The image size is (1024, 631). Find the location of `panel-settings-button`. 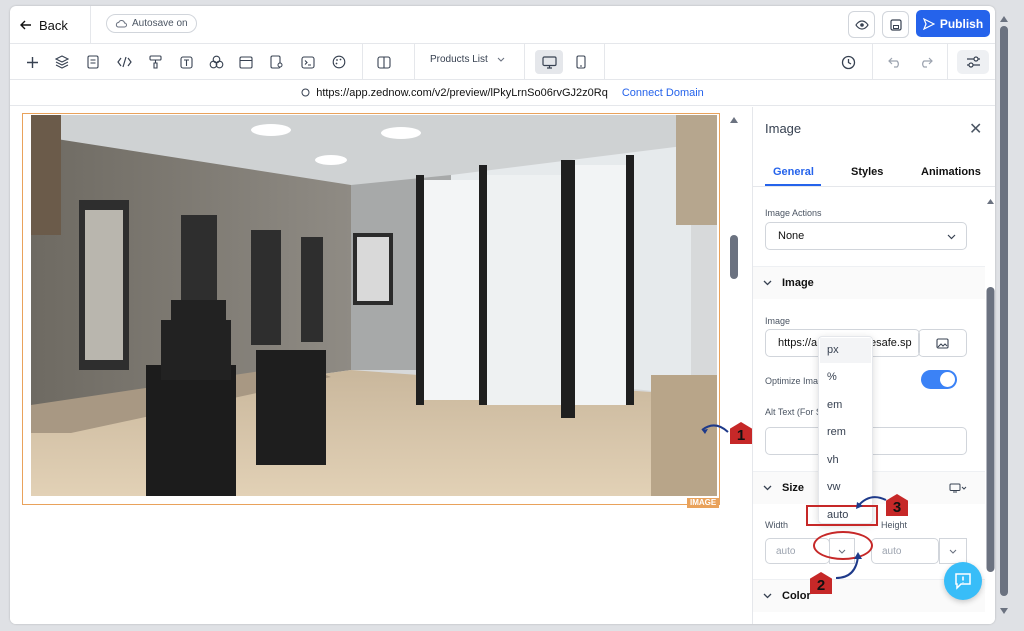

panel-settings-button is located at coordinates (973, 62).